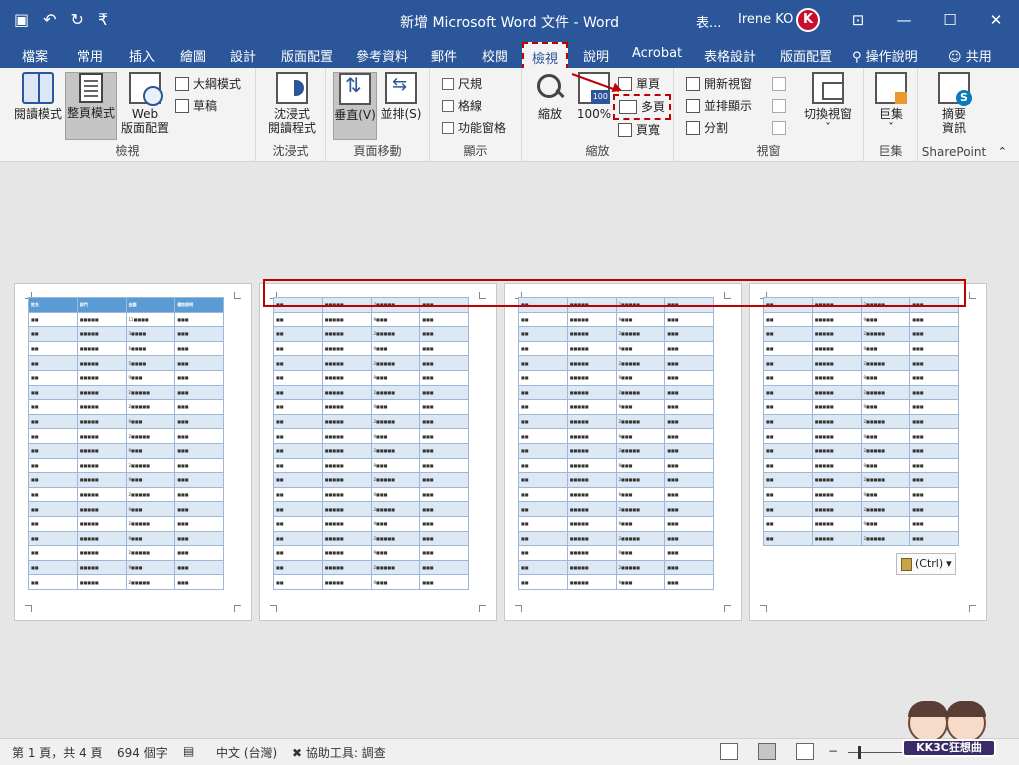  Describe the element at coordinates (996, 21) in the screenshot. I see `close-icon: ✕` at that location.